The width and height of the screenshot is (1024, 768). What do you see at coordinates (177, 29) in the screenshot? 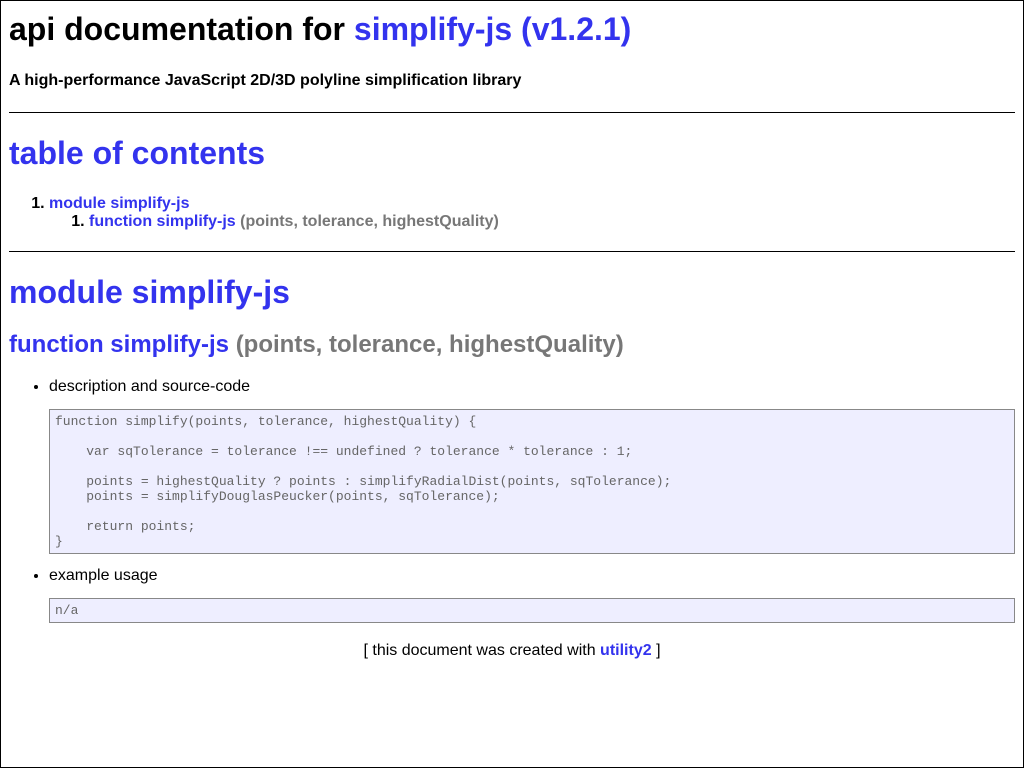
I see `page-title-prefix: api documentation for` at bounding box center [177, 29].